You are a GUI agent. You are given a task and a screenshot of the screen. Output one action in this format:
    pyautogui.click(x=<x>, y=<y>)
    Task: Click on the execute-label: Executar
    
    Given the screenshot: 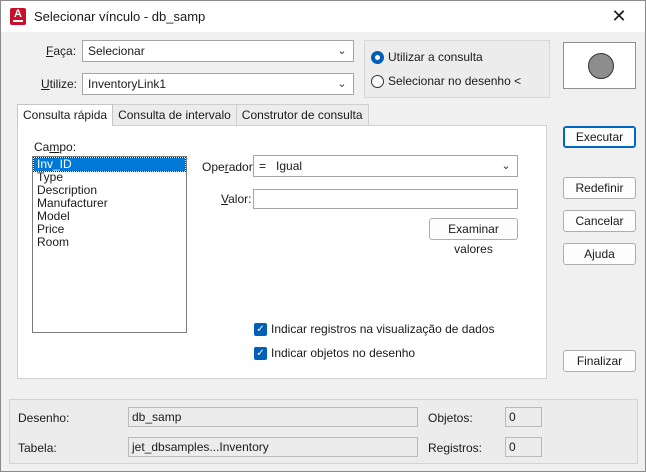 What is the action you would take?
    pyautogui.click(x=599, y=137)
    